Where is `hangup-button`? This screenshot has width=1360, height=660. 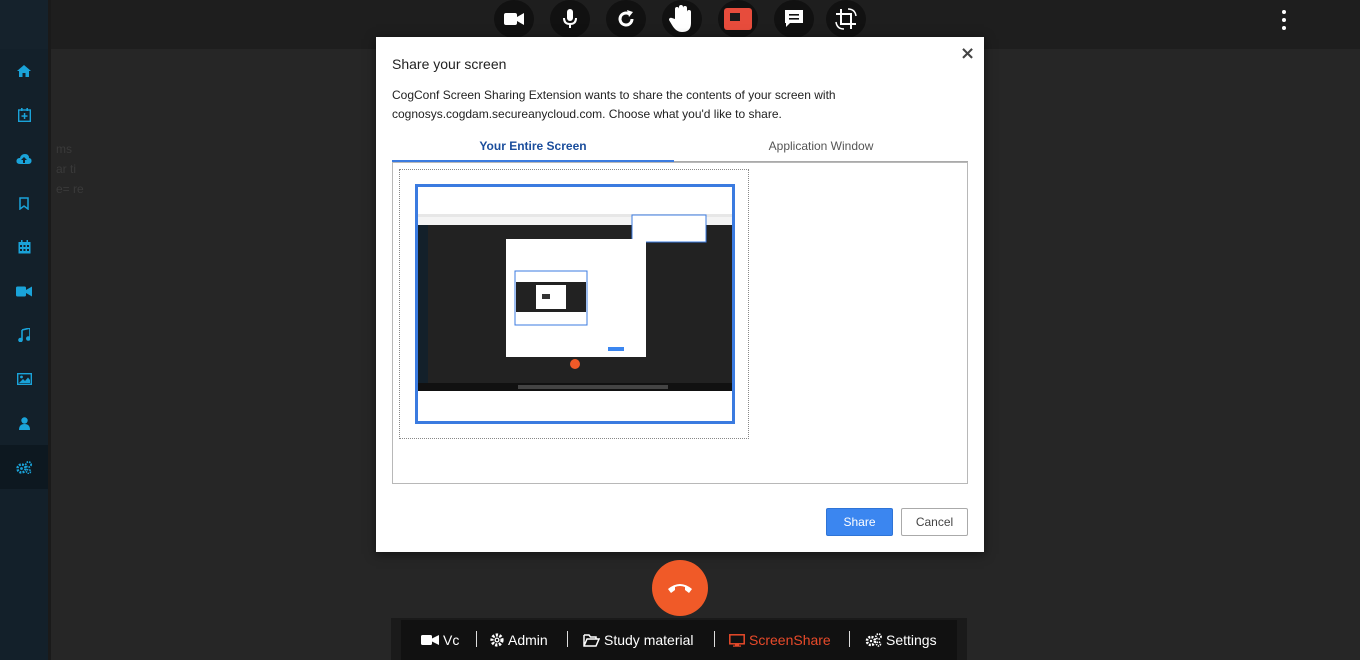
hangup-button is located at coordinates (680, 588).